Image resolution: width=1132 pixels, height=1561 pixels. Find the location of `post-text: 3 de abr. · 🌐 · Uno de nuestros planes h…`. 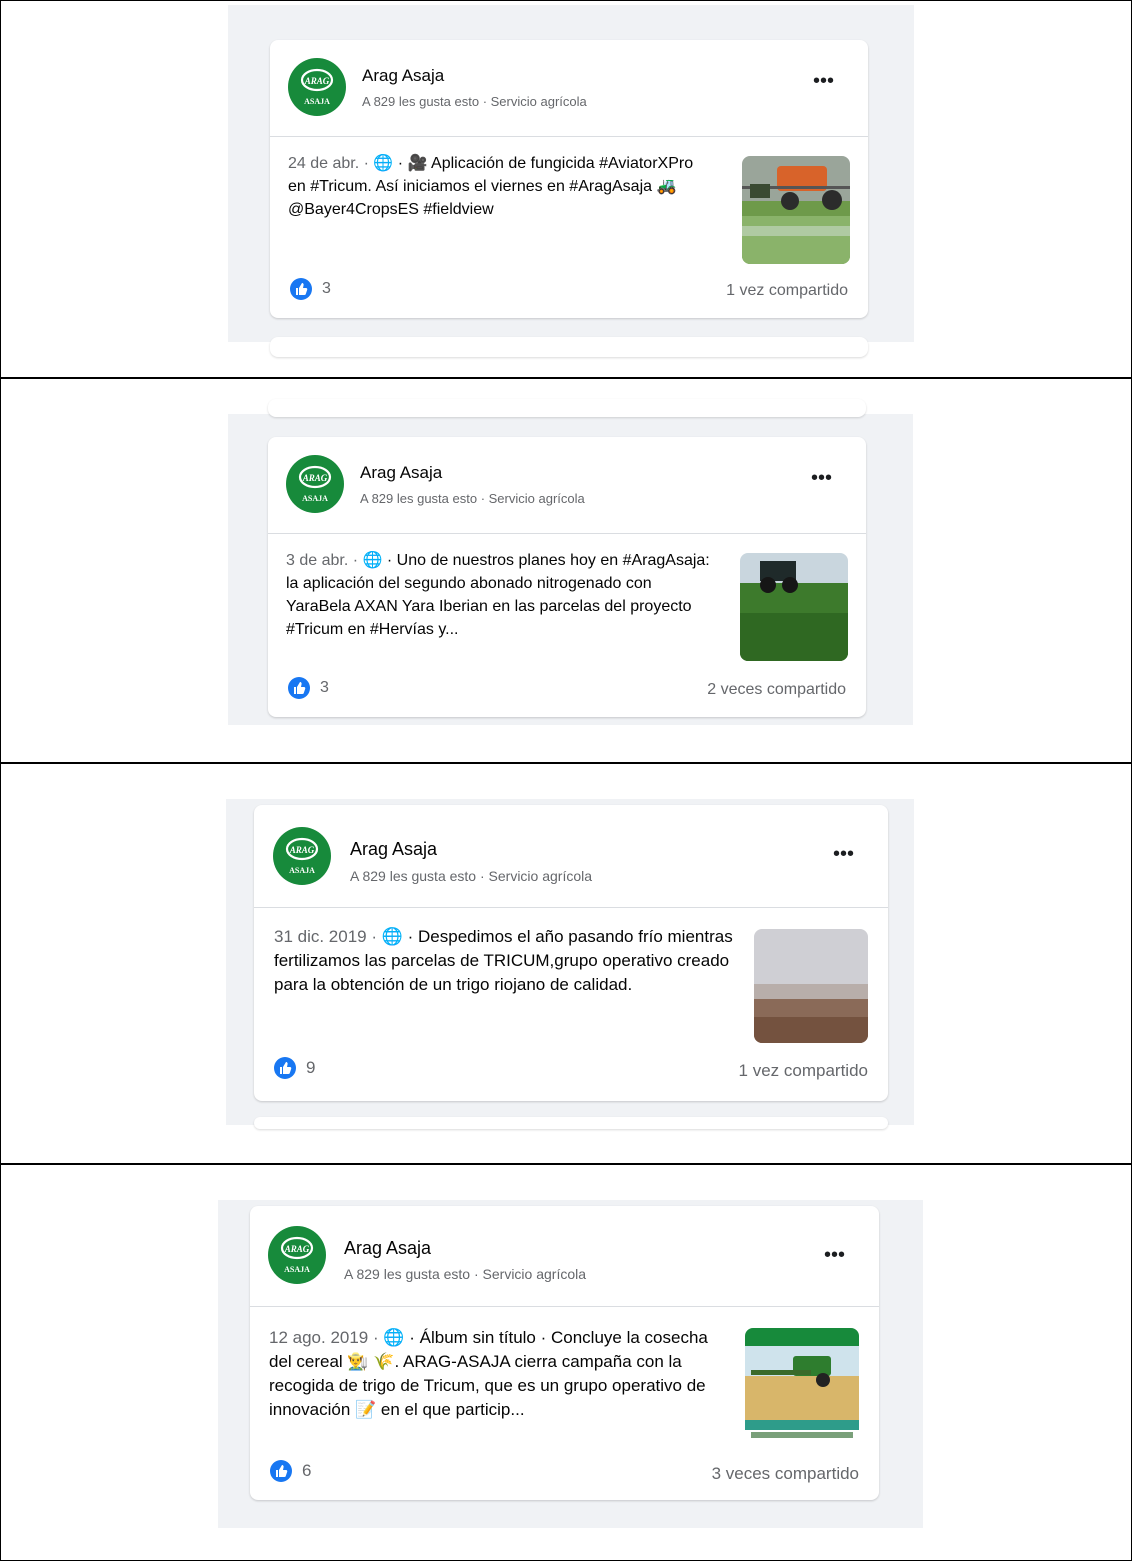

post-text: 3 de abr. · 🌐 · Uno de nuestros planes h… is located at coordinates (498, 595).